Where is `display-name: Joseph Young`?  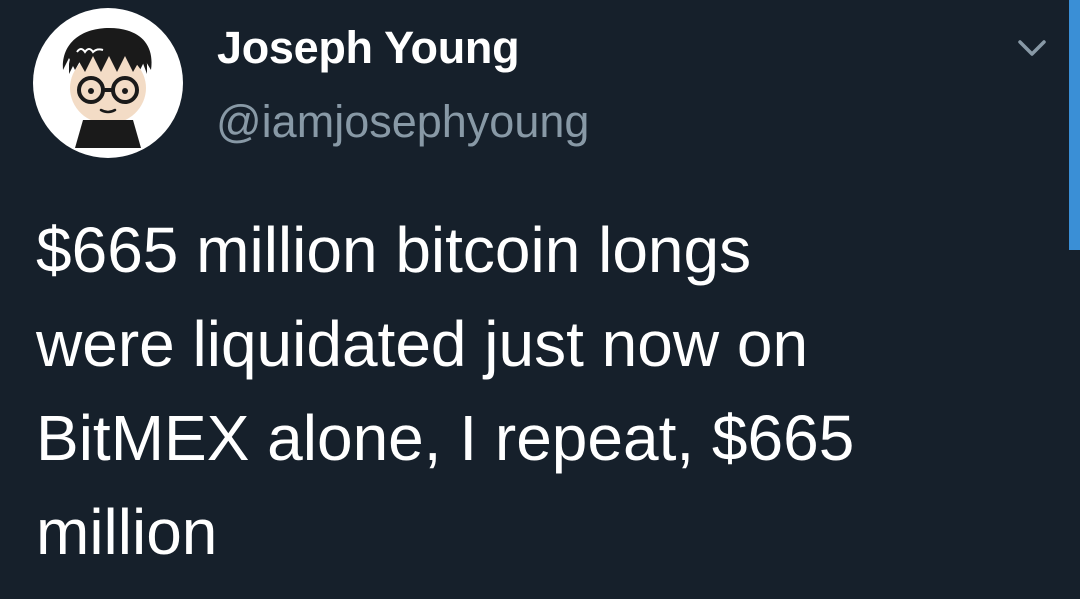
display-name: Joseph Young is located at coordinates (368, 48).